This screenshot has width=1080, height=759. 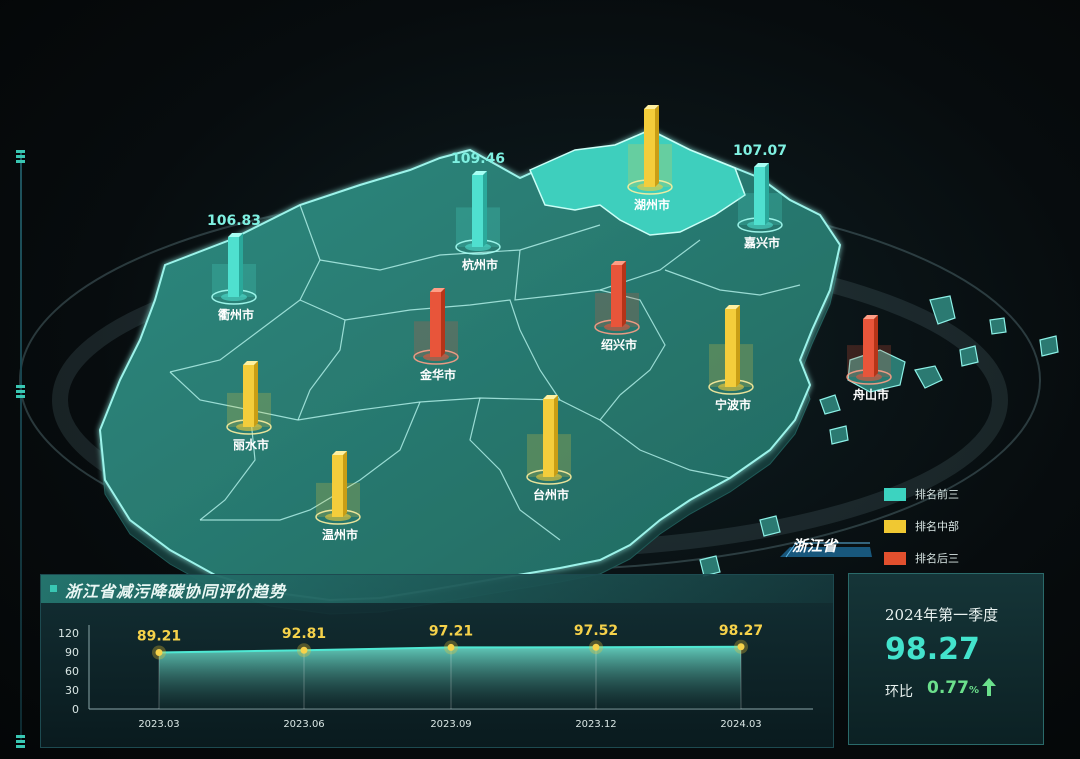 I want to click on city-name-label: 丽水市, so click(x=251, y=444).